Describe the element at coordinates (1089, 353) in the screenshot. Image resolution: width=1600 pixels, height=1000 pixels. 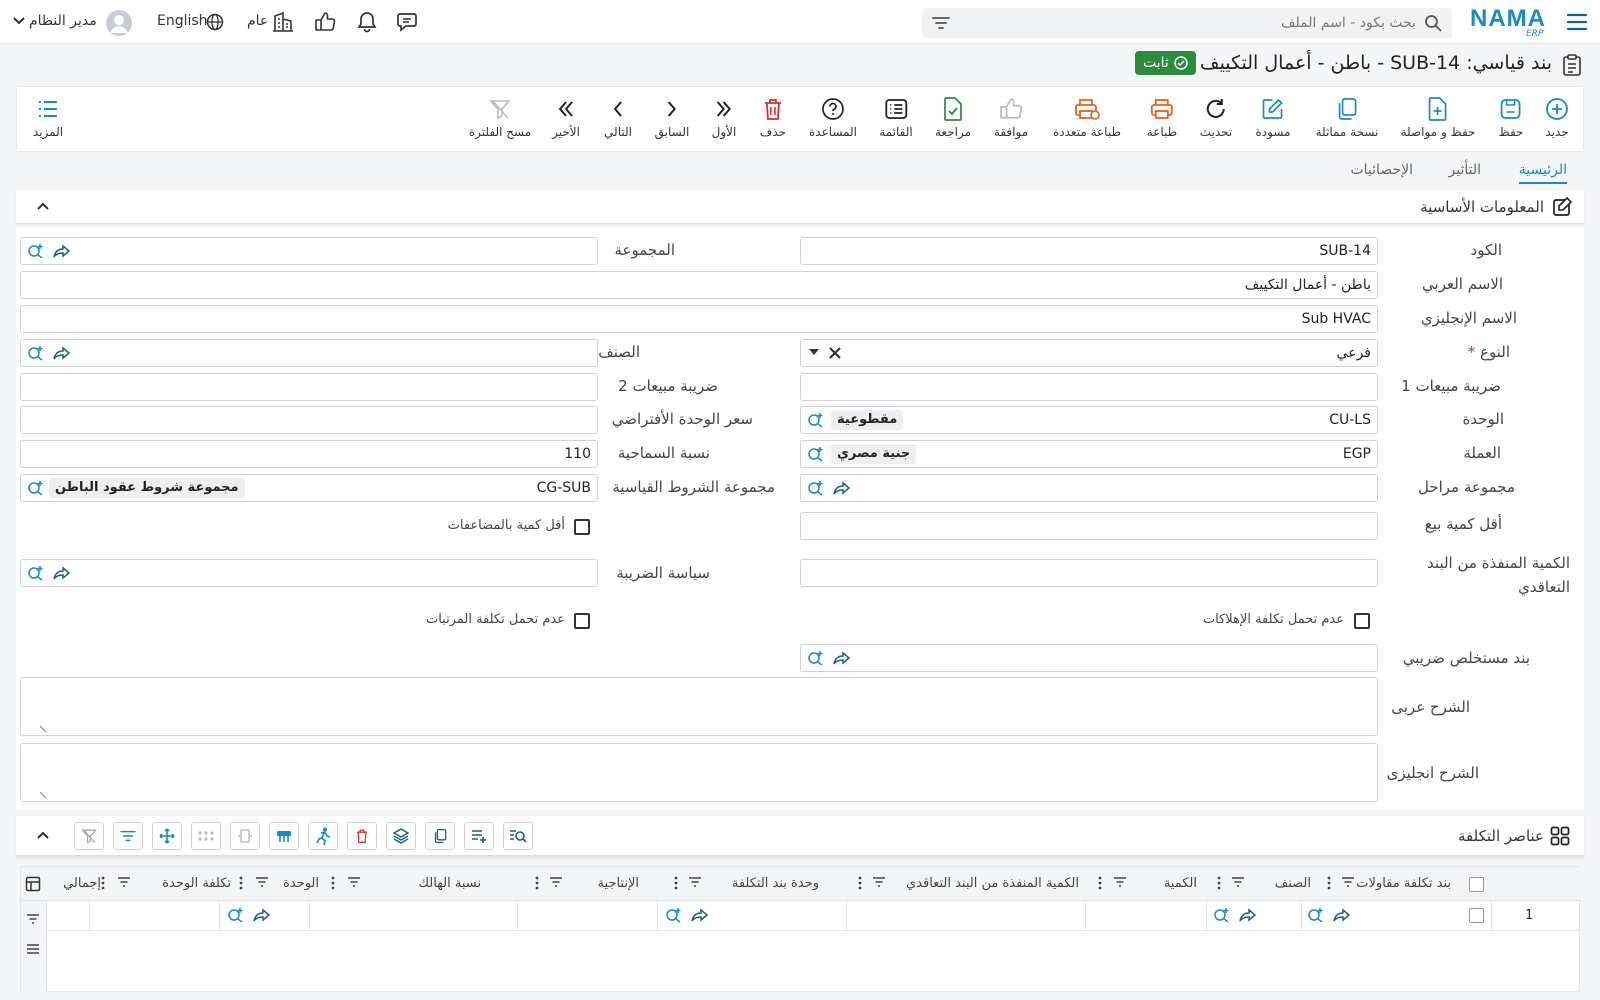
I see `type-select: فرعي` at that location.